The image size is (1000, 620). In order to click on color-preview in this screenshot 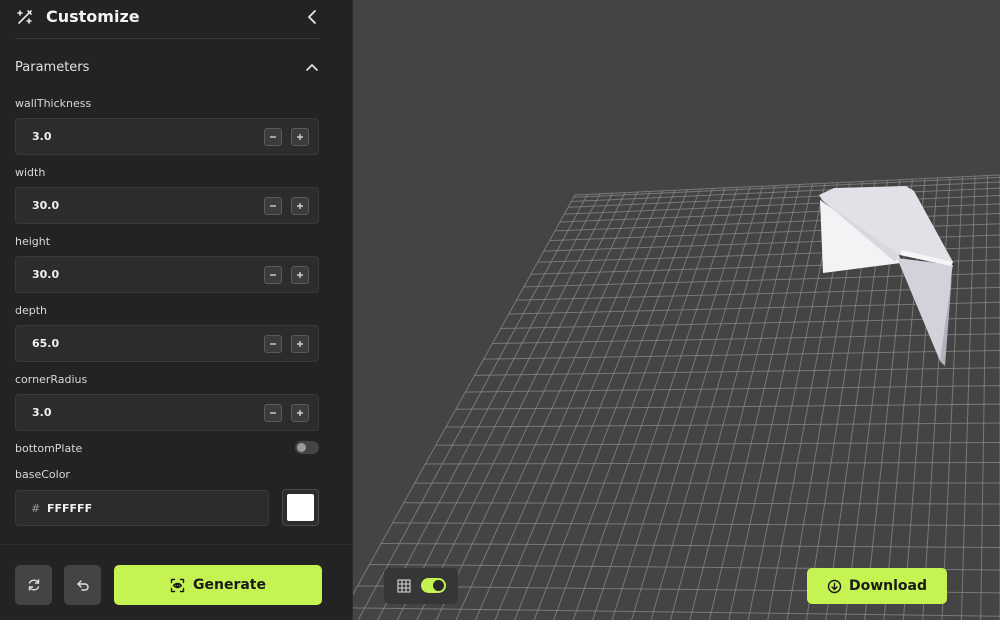, I will do `click(300, 507)`.